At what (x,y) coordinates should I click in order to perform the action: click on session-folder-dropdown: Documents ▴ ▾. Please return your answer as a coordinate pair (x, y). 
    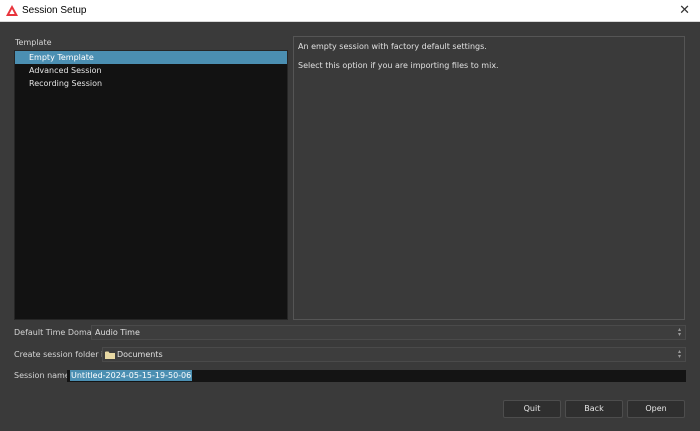
    Looking at the image, I should click on (394, 354).